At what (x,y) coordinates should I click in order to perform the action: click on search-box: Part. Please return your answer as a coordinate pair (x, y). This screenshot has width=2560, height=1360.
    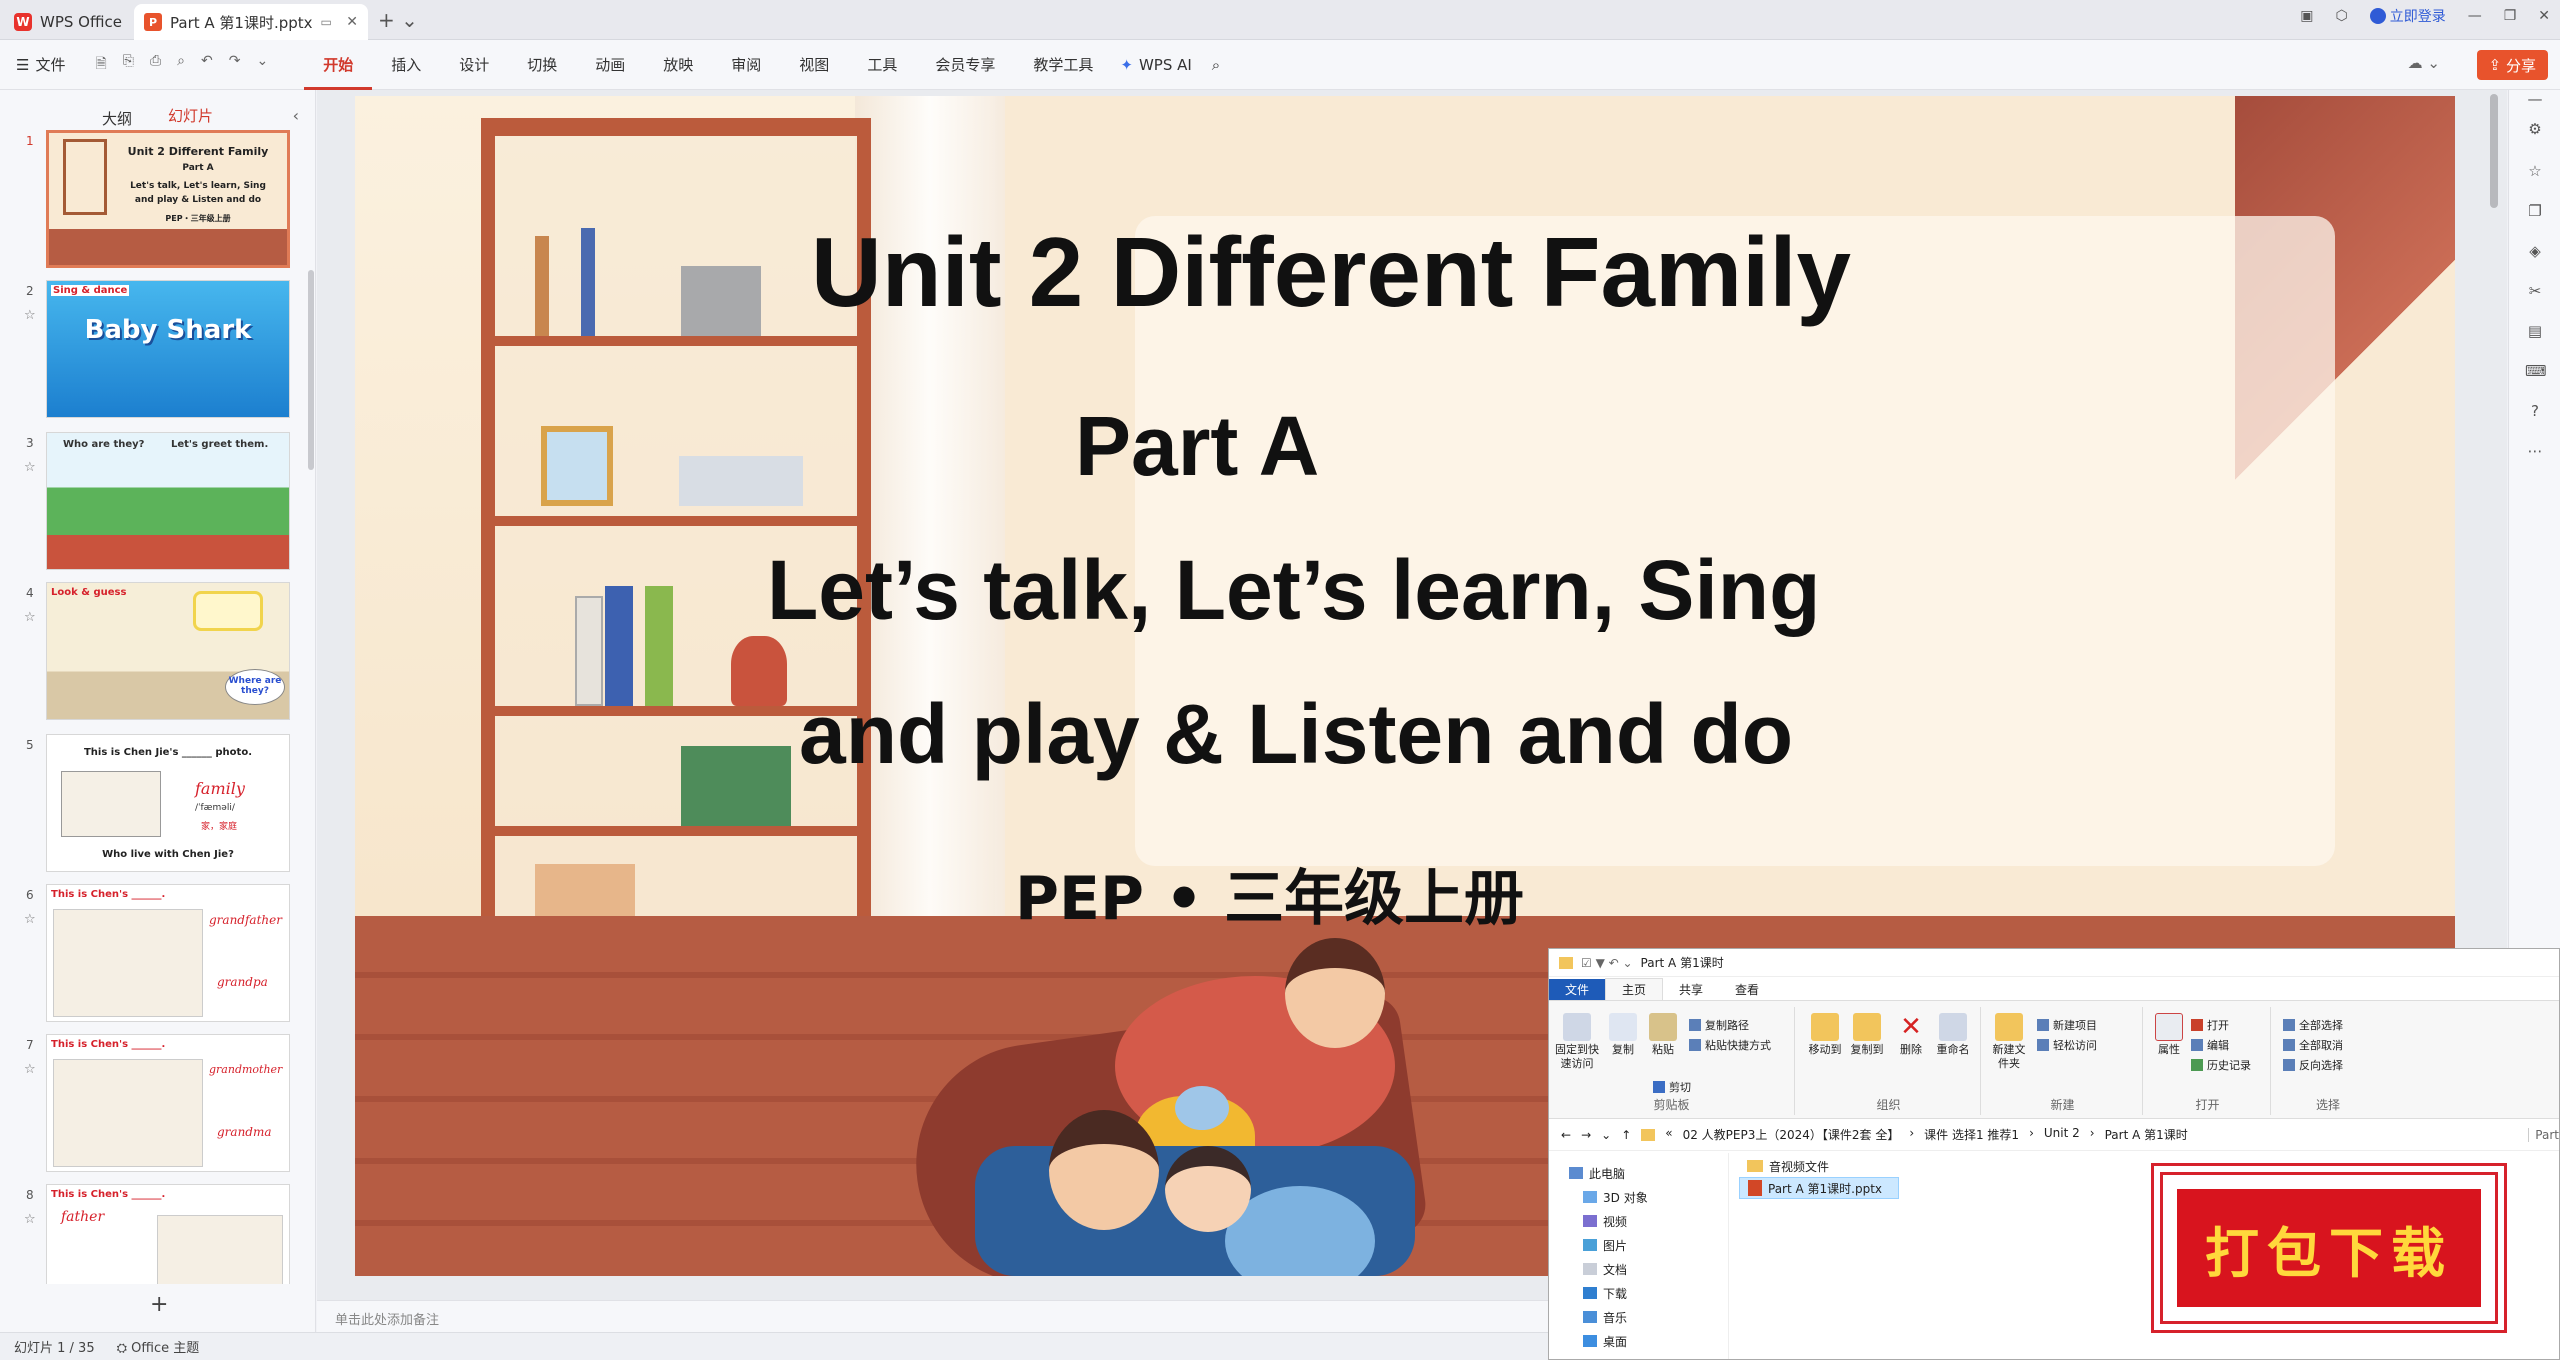
    Looking at the image, I should click on (2543, 1134).